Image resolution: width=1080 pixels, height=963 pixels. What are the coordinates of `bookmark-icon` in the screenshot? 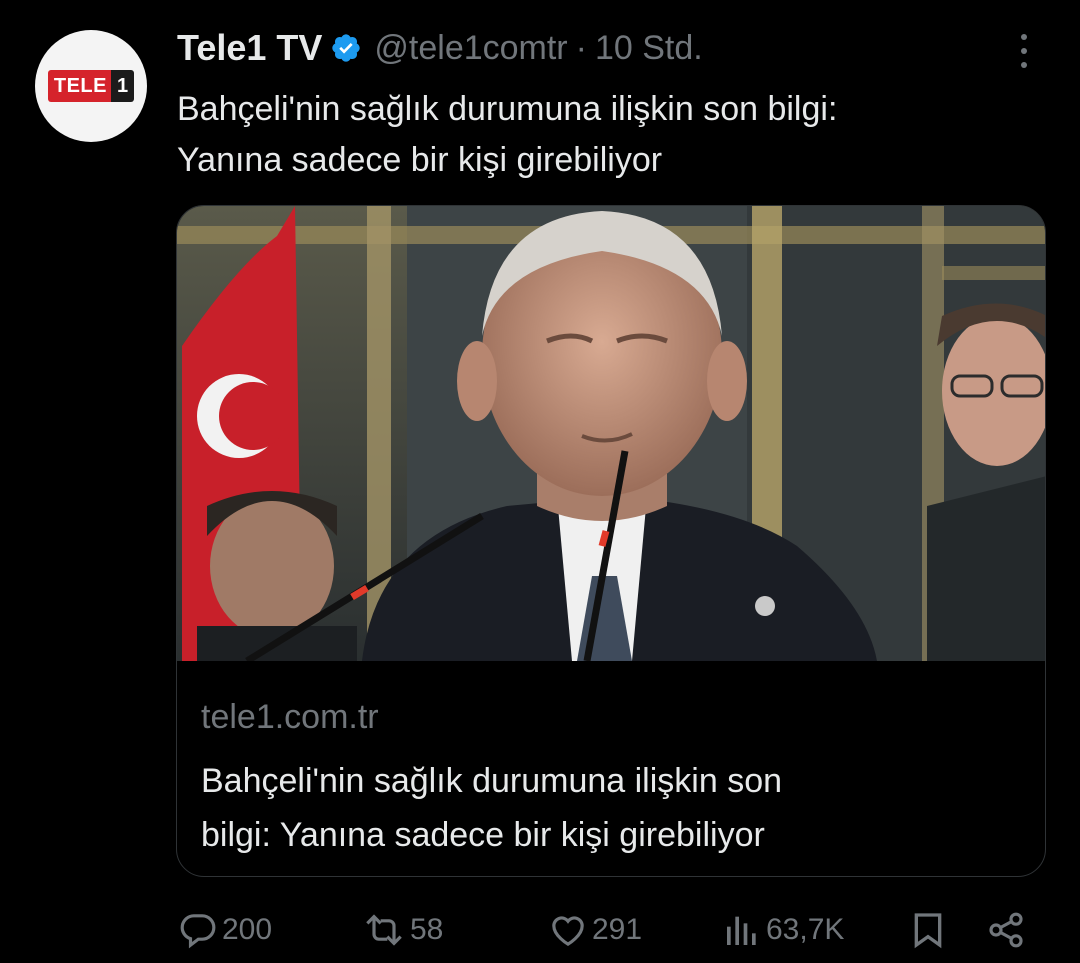 It's located at (928, 930).